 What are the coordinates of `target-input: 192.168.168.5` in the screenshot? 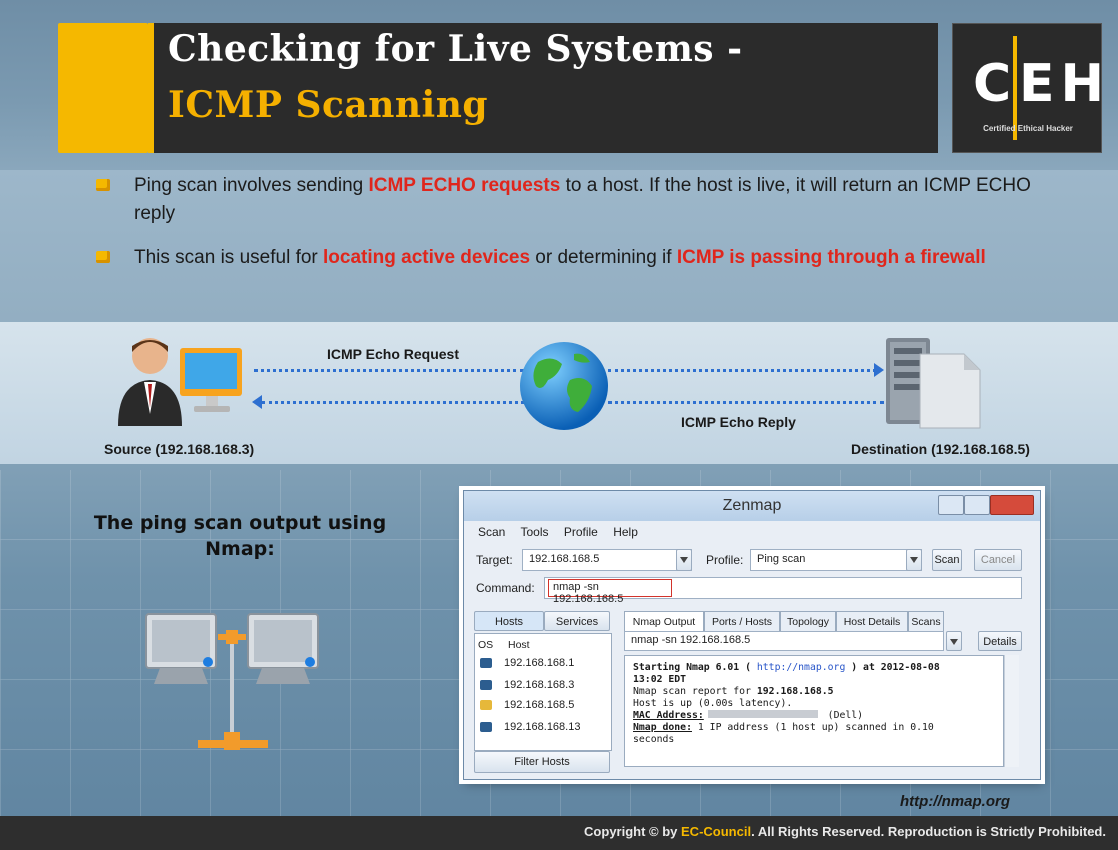 It's located at (607, 560).